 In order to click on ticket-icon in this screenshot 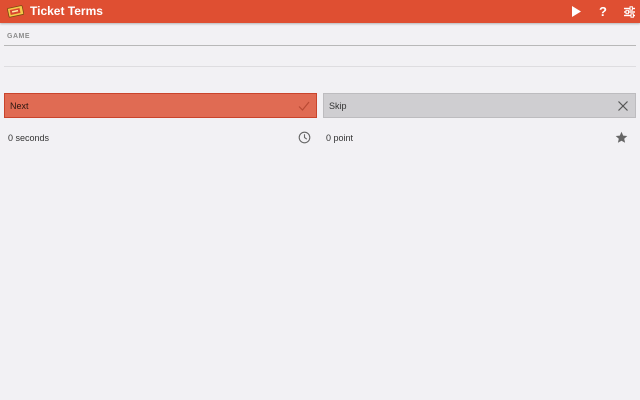, I will do `click(15, 11)`.